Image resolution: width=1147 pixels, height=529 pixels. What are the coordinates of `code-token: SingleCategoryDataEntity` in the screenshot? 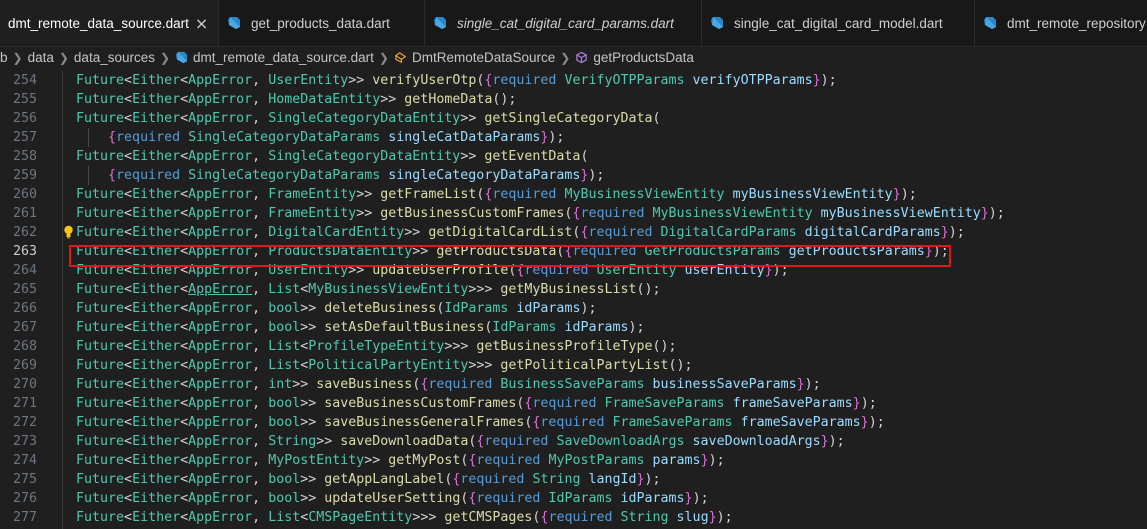 It's located at (364, 118).